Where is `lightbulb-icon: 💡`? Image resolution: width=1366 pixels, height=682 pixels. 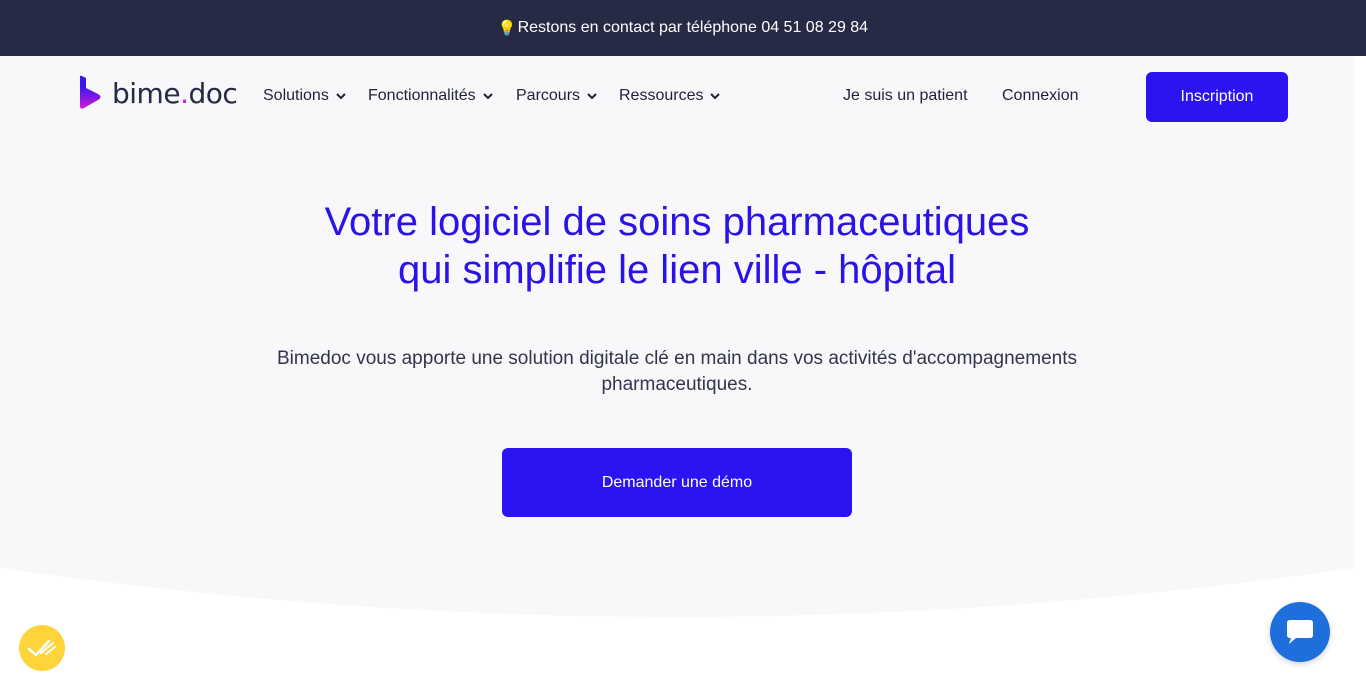 lightbulb-icon: 💡 is located at coordinates (507, 28).